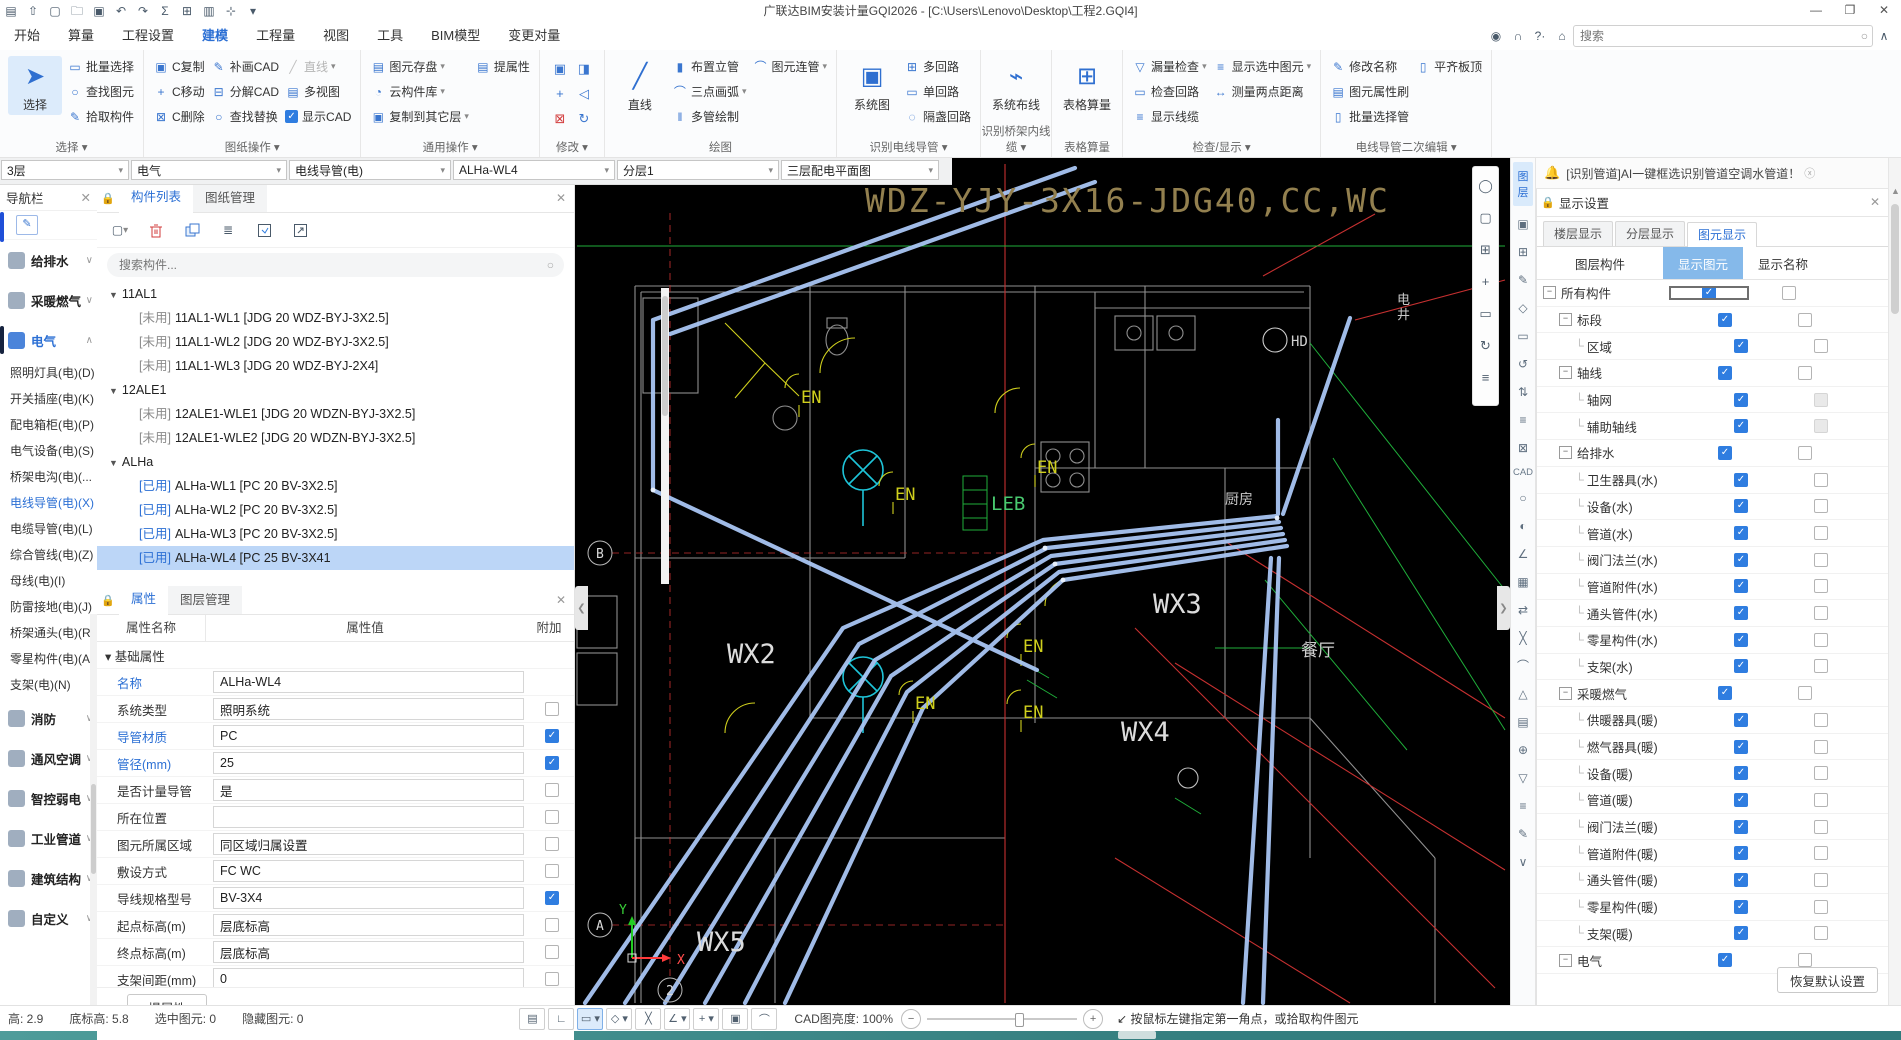  Describe the element at coordinates (937, 91) in the screenshot. I see `ribbon-item-单回路: ▭ 单回路` at that location.